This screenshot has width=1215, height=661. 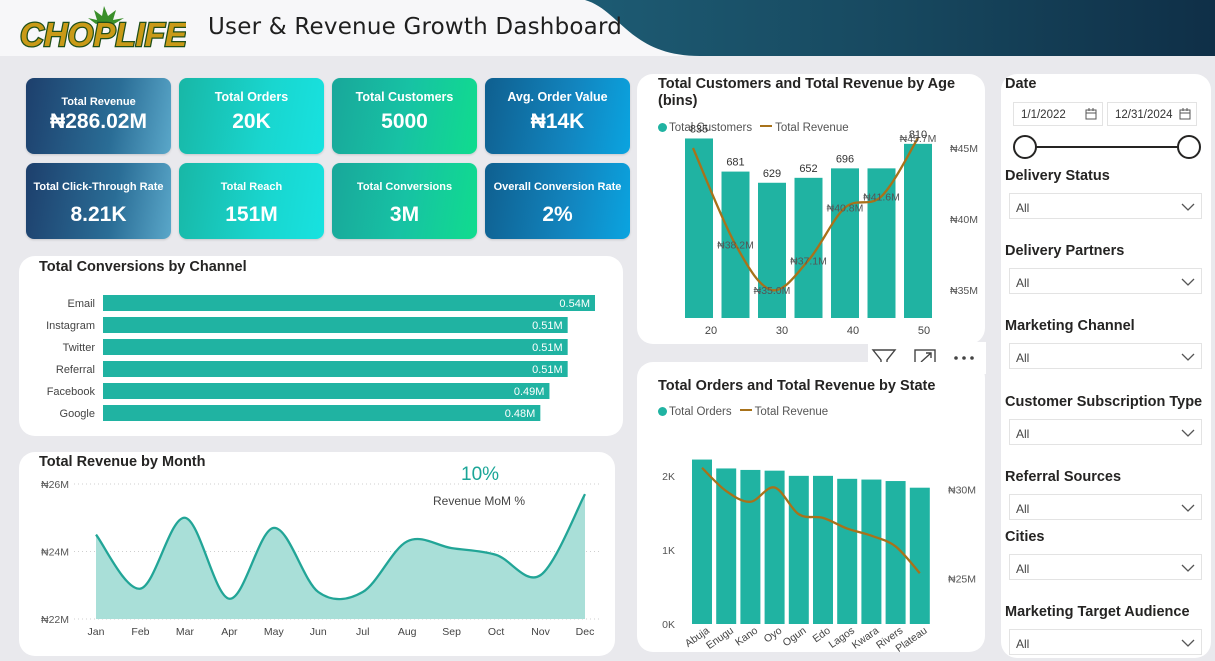 I want to click on page-title: User & Revenue Growth Dashboard, so click(x=415, y=27).